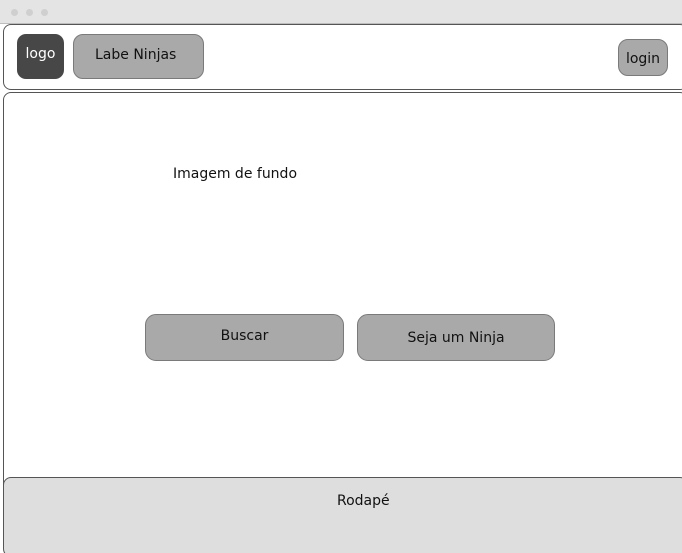 Image resolution: width=682 pixels, height=553 pixels. Describe the element at coordinates (235, 174) in the screenshot. I see `background-image-label: Imagem de fundo` at that location.